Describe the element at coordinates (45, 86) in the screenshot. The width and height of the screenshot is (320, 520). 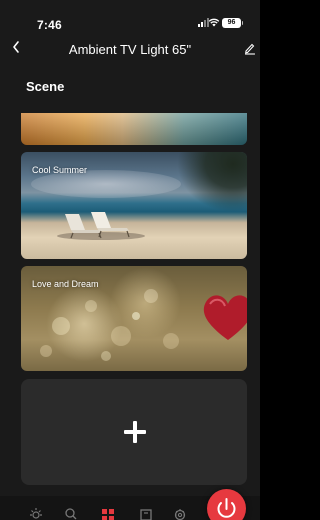
I see `section-title: Scene` at that location.